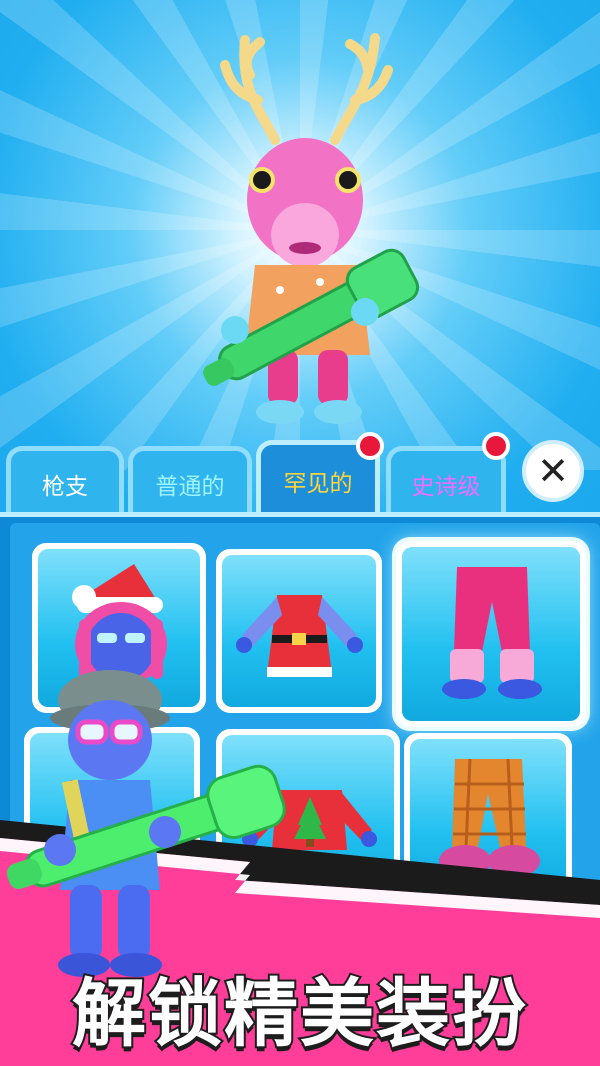  Describe the element at coordinates (190, 486) in the screenshot. I see `tab-label: 普通的` at that location.